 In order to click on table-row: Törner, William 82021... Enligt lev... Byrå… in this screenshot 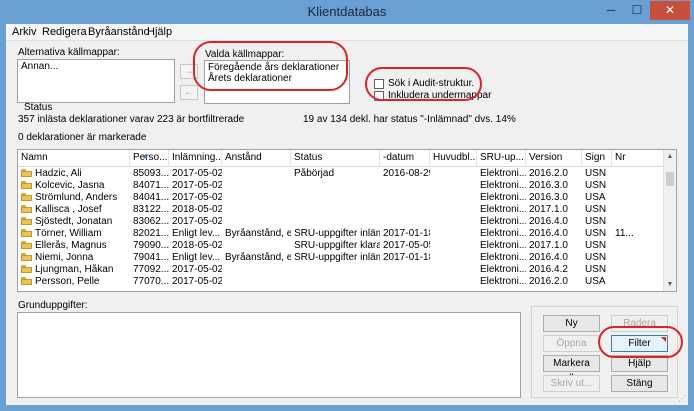, I will do `click(341, 233)`.